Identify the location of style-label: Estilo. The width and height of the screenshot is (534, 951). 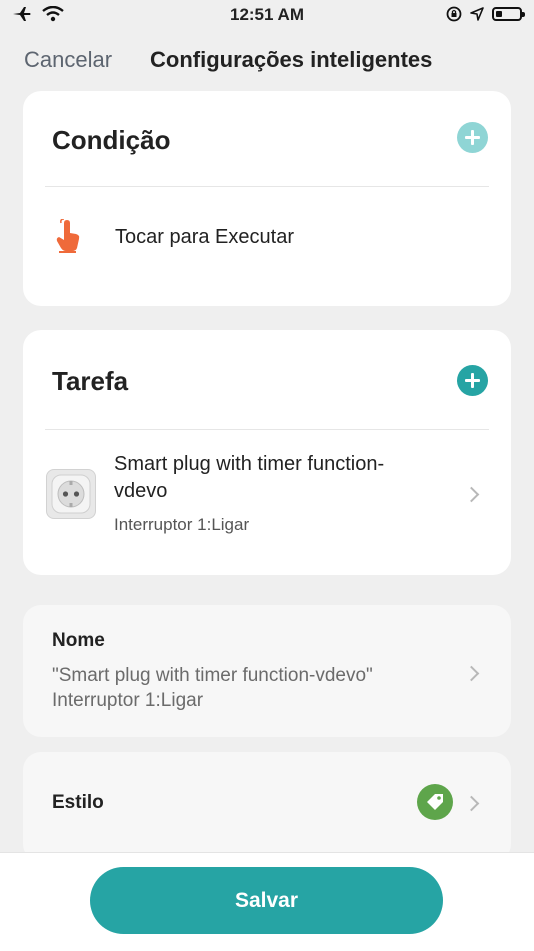
(78, 802).